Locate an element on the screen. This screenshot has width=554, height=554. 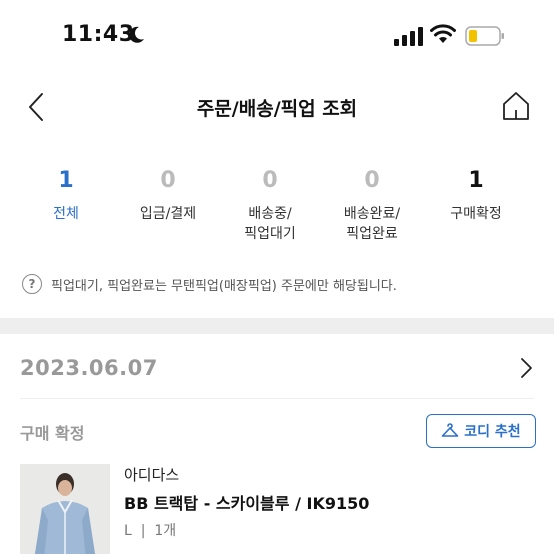
nav-header: 주문/배송/픽업 조회 is located at coordinates (277, 108).